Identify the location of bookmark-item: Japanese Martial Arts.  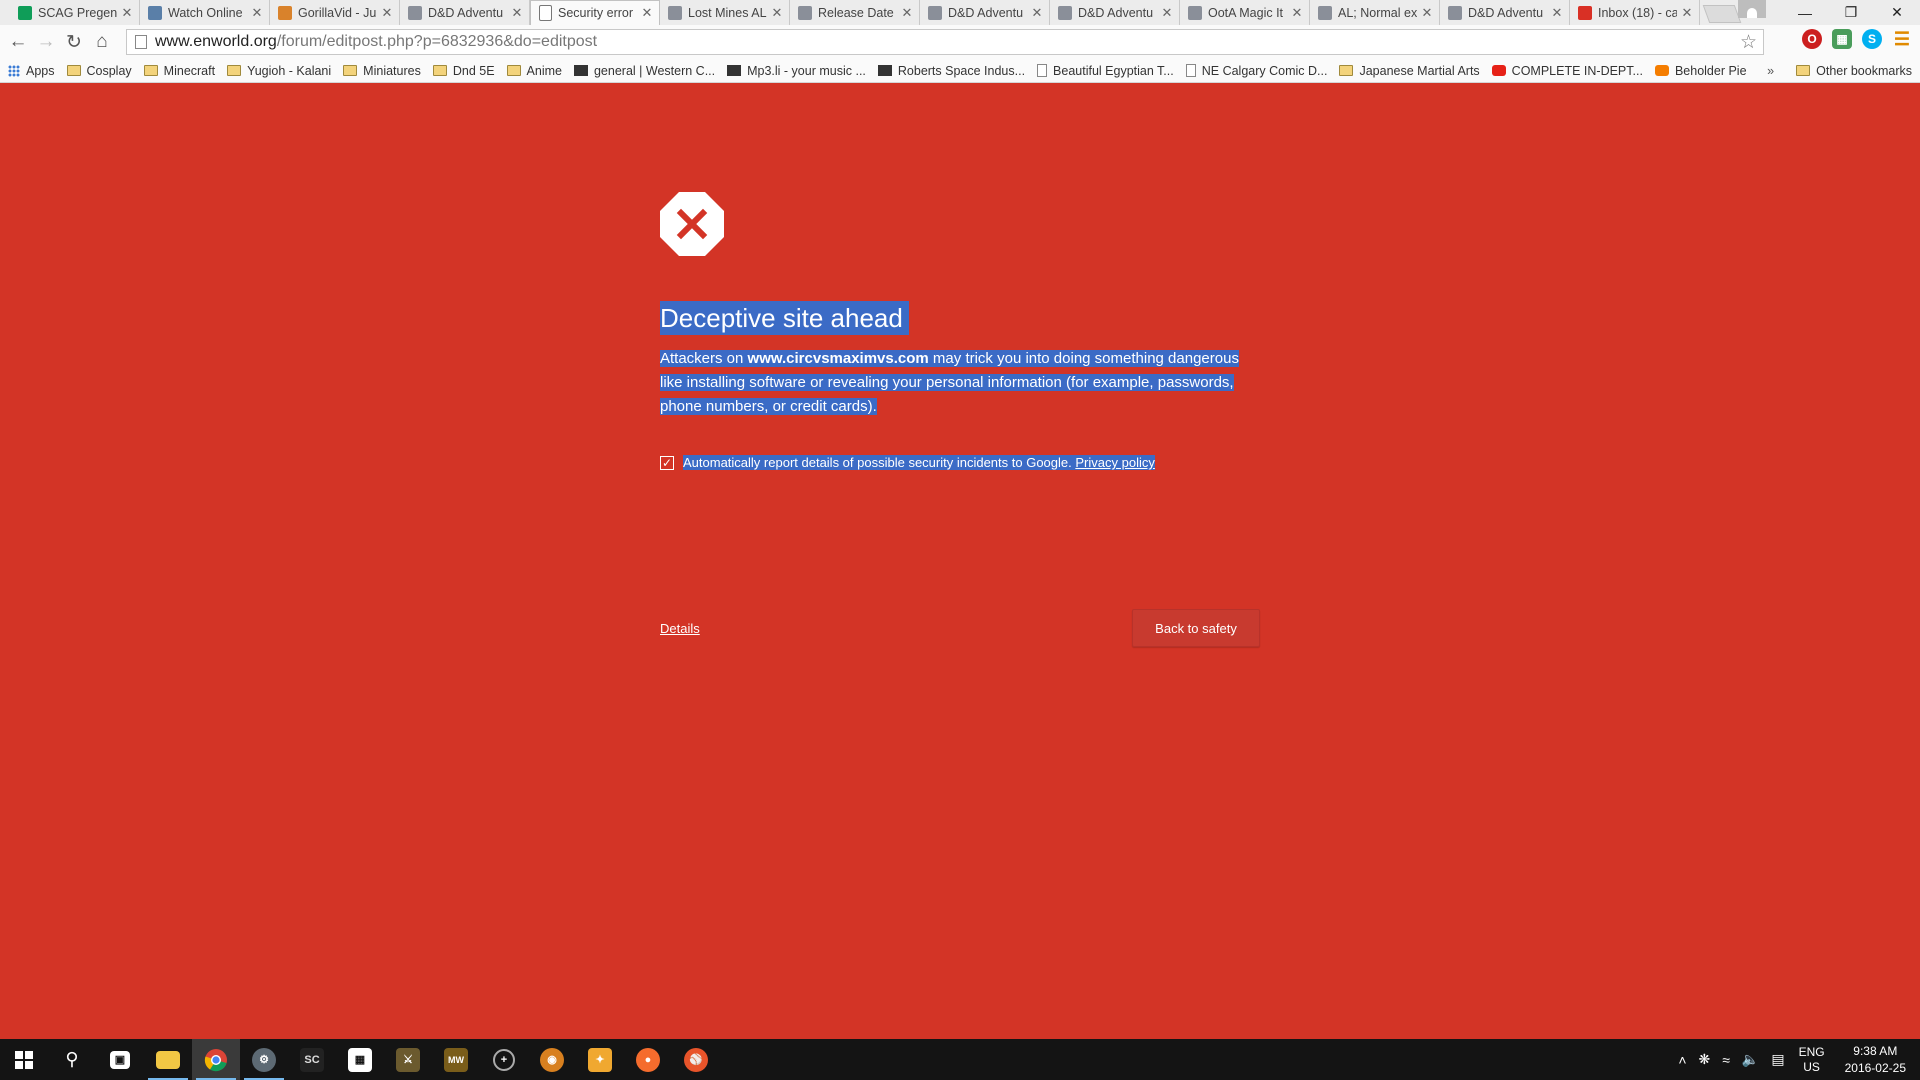
(1409, 71).